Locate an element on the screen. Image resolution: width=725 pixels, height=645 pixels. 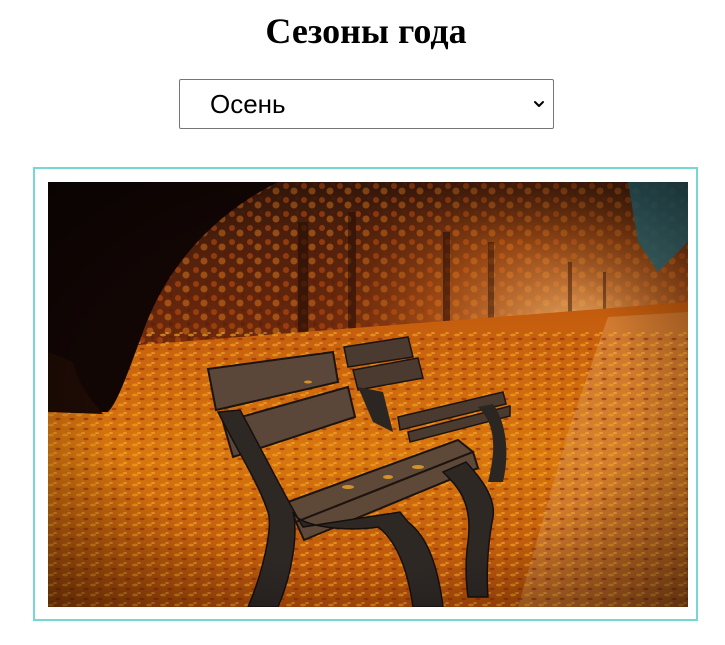
chevron-down-icon is located at coordinates (539, 104).